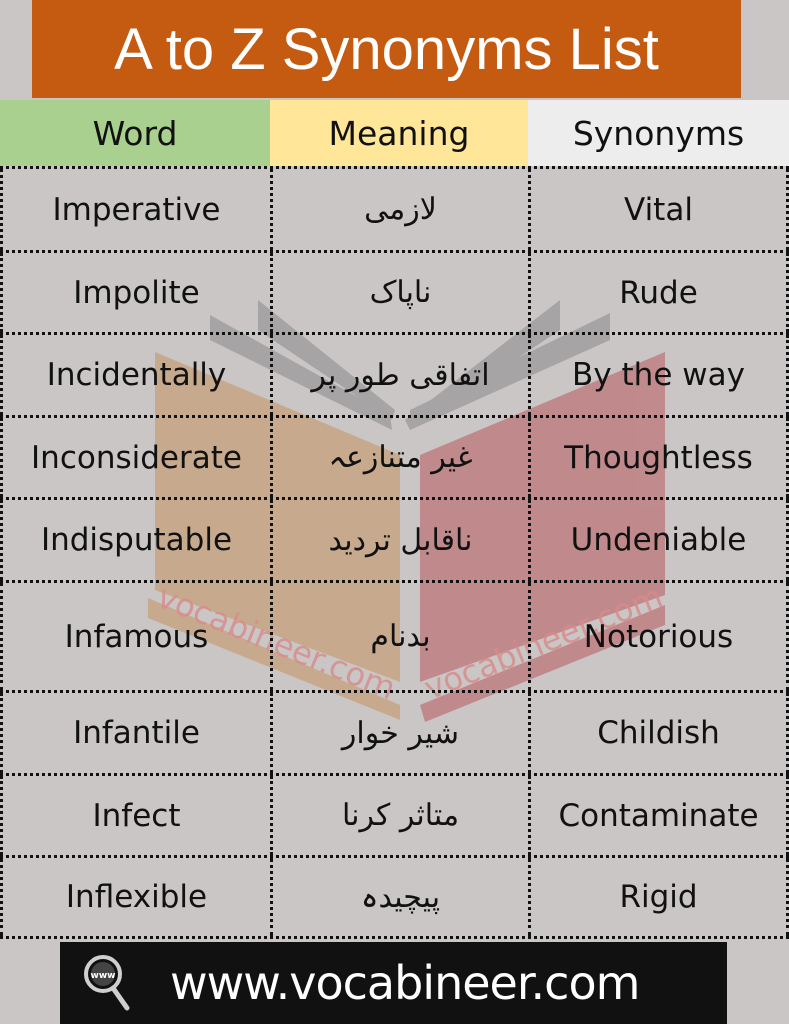 The image size is (789, 1024). What do you see at coordinates (135, 733) in the screenshot?
I see `word-cell: Infantile` at bounding box center [135, 733].